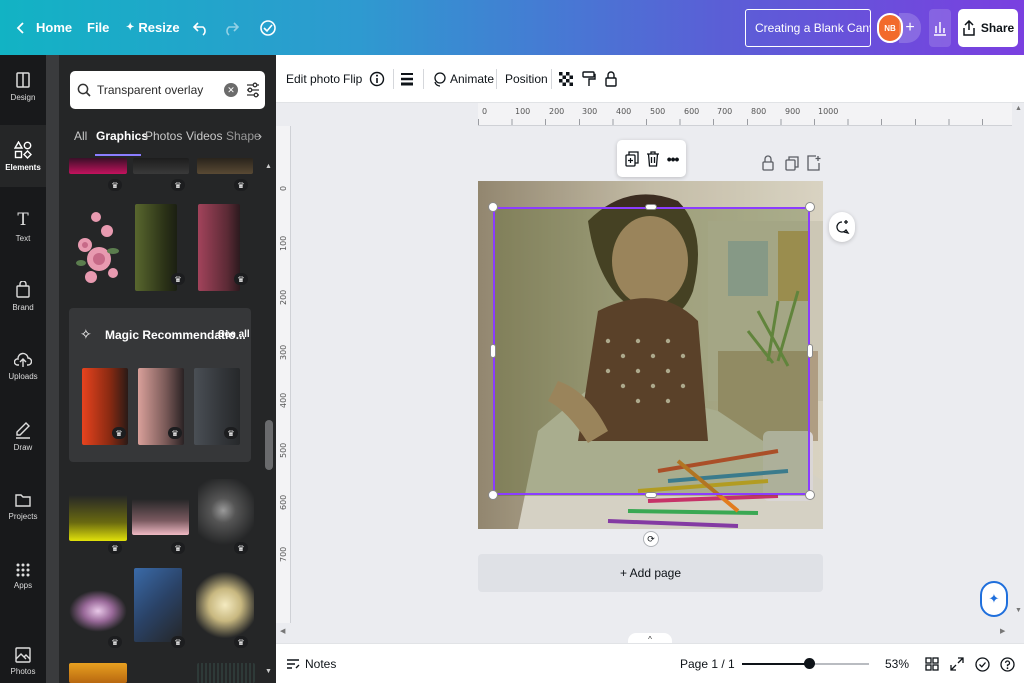 The width and height of the screenshot is (1024, 684). Describe the element at coordinates (80, 136) in the screenshot. I see `tab-all: All` at that location.